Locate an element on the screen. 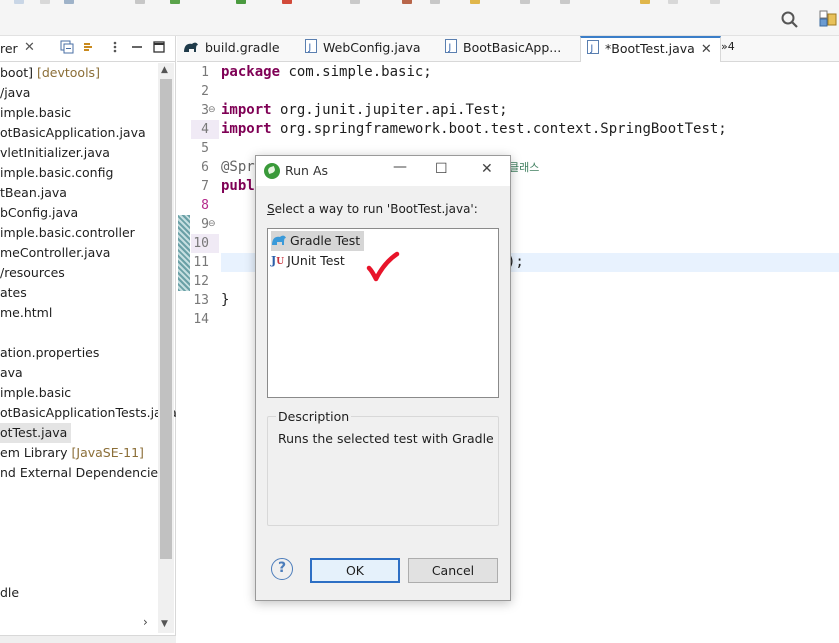 The width and height of the screenshot is (839, 643). scroll-right-icon: › is located at coordinates (145, 622).